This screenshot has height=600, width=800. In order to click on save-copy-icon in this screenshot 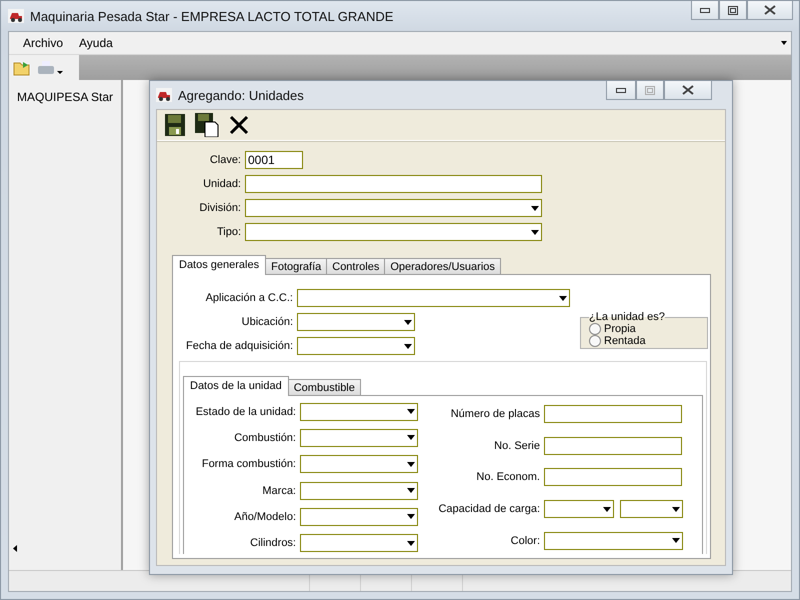, I will do `click(207, 125)`.